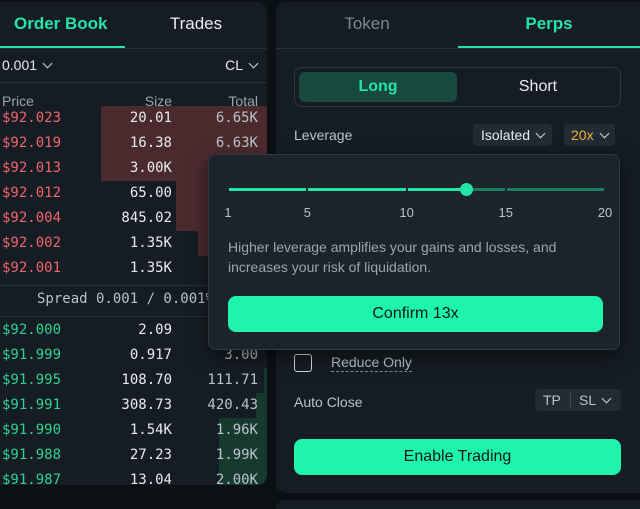 This screenshot has width=640, height=509. Describe the element at coordinates (378, 87) in the screenshot. I see `long-button: Long` at that location.